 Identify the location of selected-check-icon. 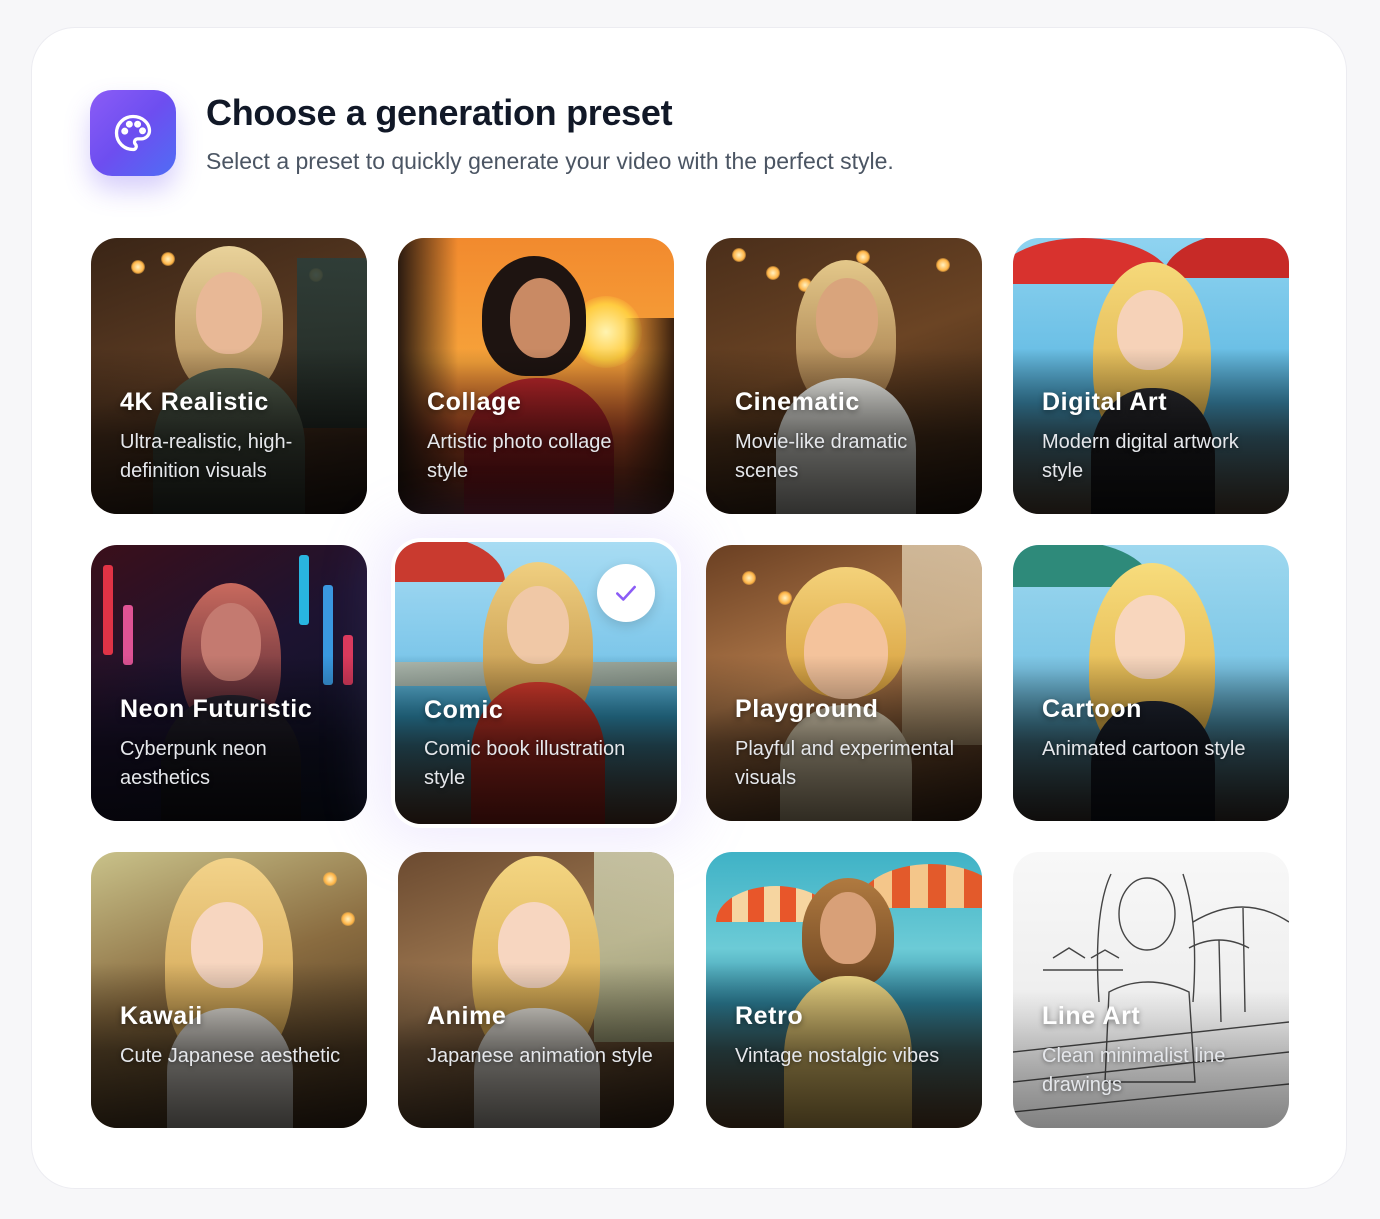
(626, 593).